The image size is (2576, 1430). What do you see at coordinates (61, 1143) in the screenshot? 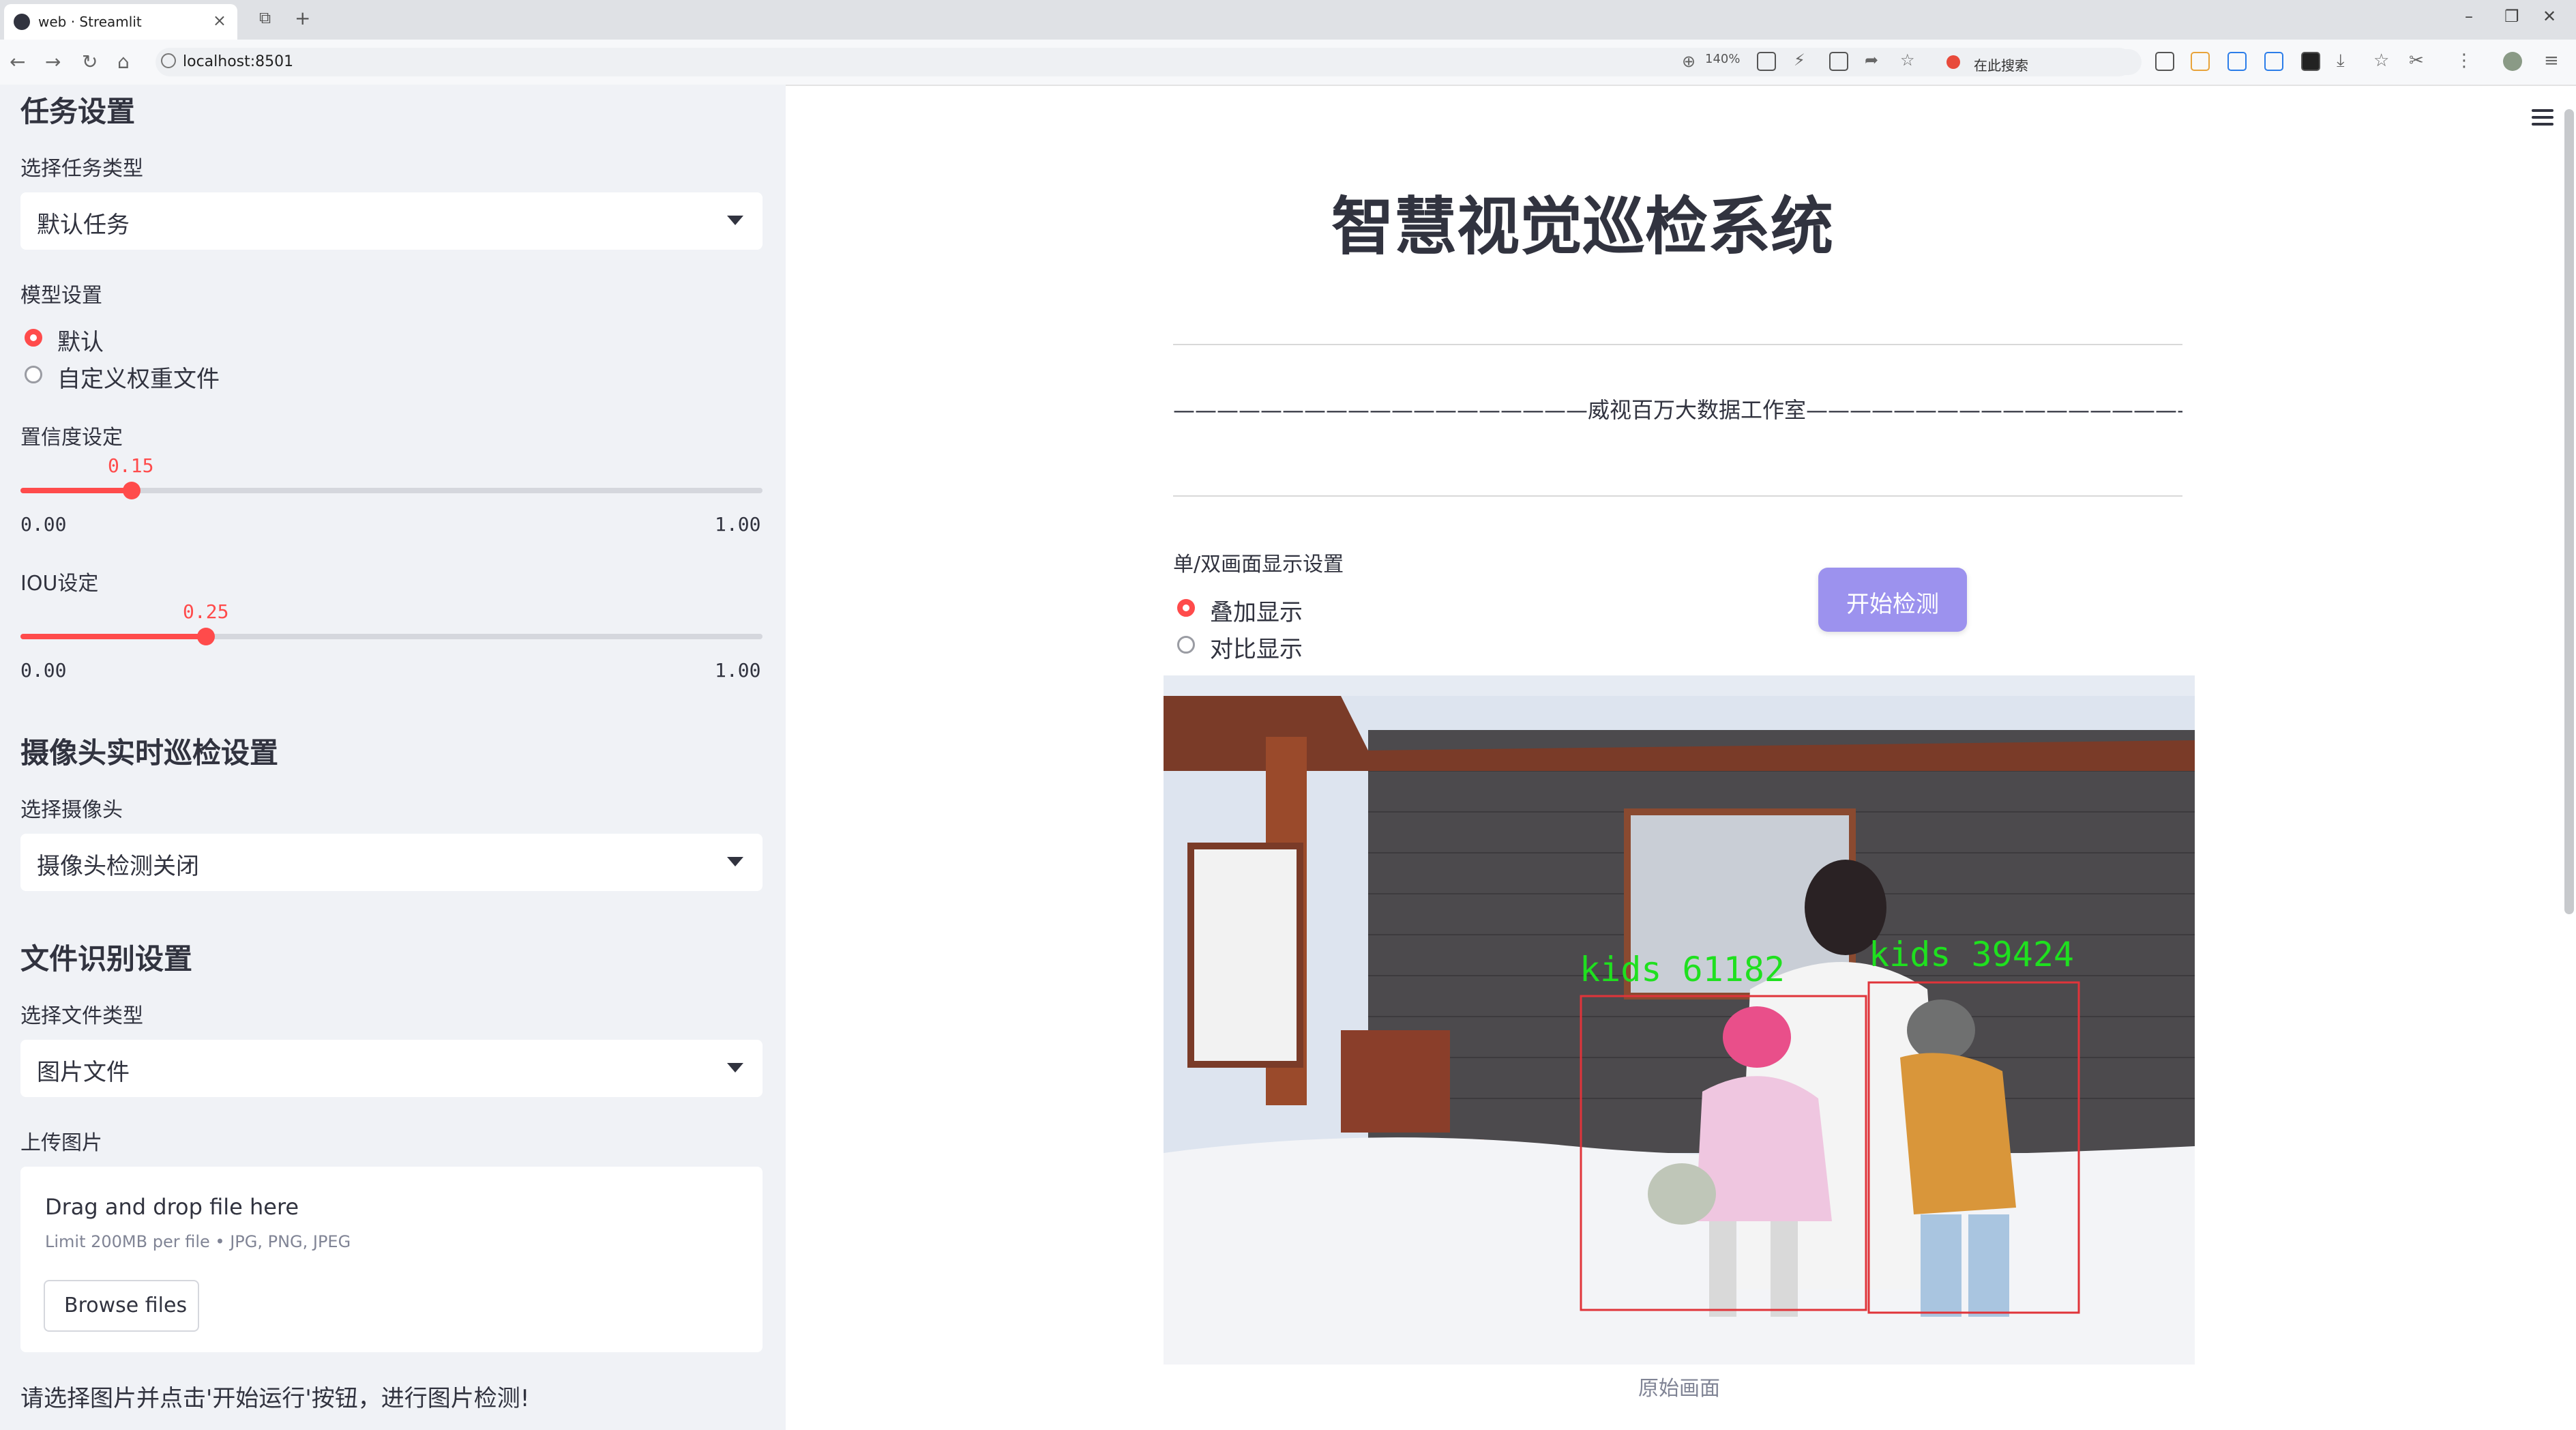
I see `upload-label: 上传图片` at bounding box center [61, 1143].